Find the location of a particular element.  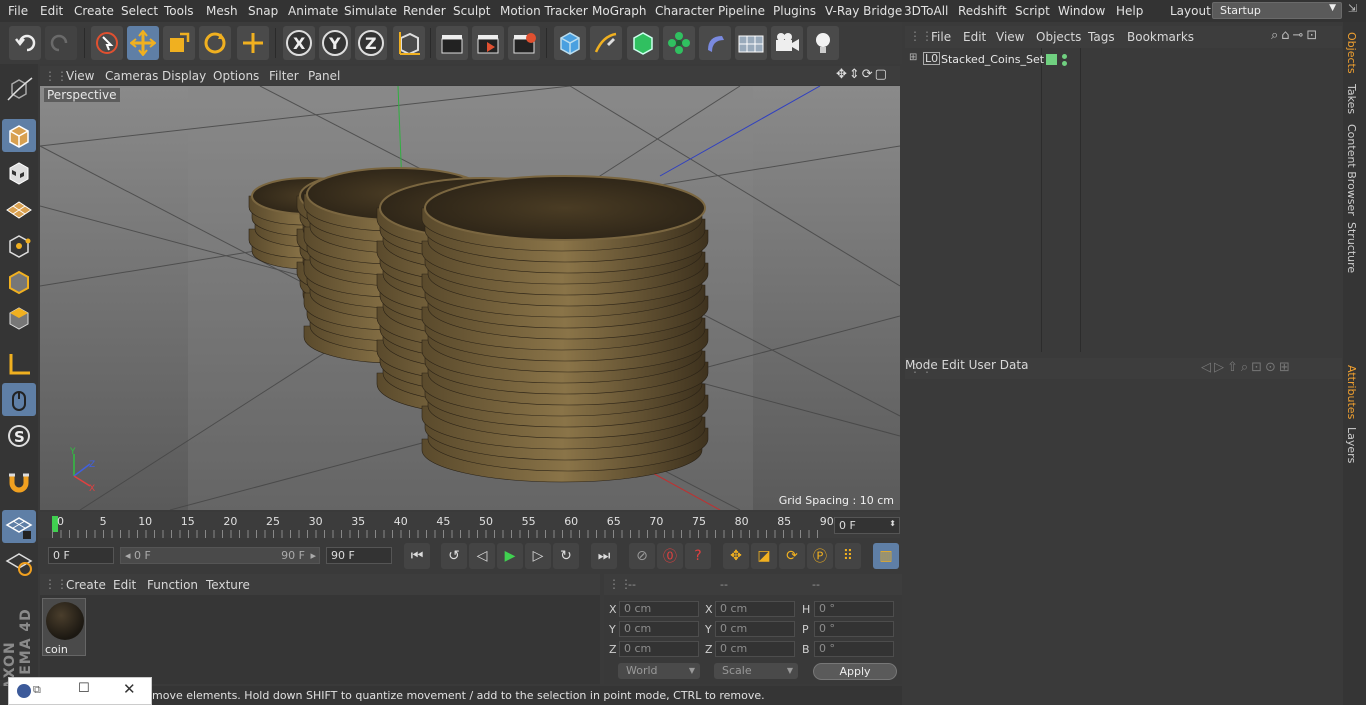

next-frame-button: ▷ is located at coordinates (538, 556).